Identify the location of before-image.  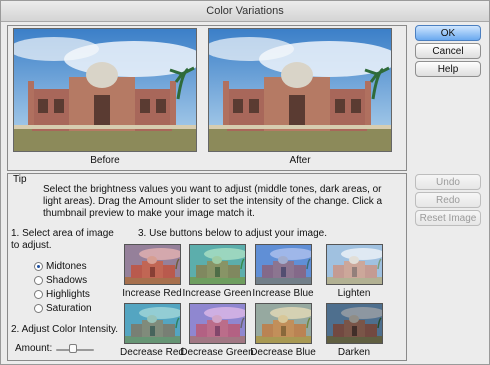
(105, 90).